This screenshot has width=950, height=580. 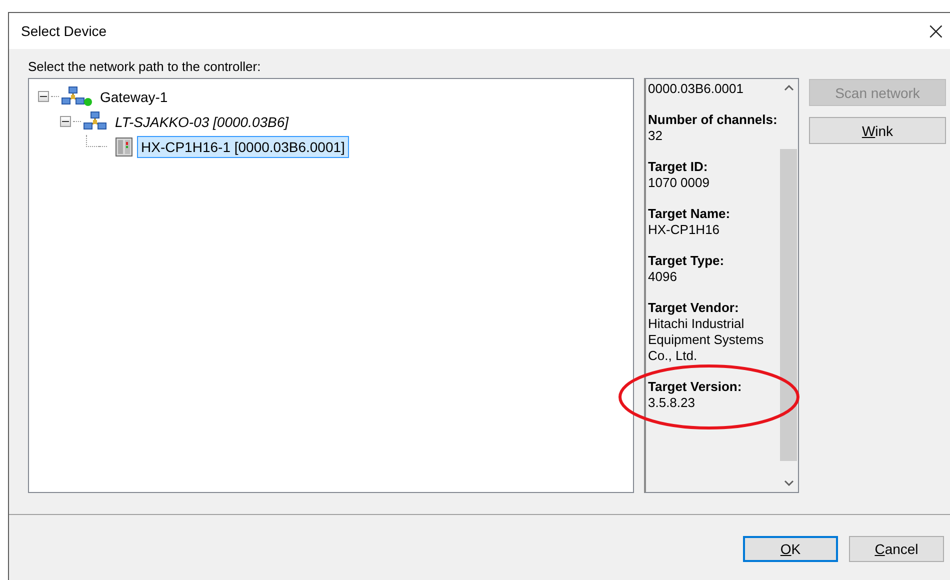 I want to click on tree-item: LT-SJAKKO-03 [0000.03B6], so click(x=202, y=121).